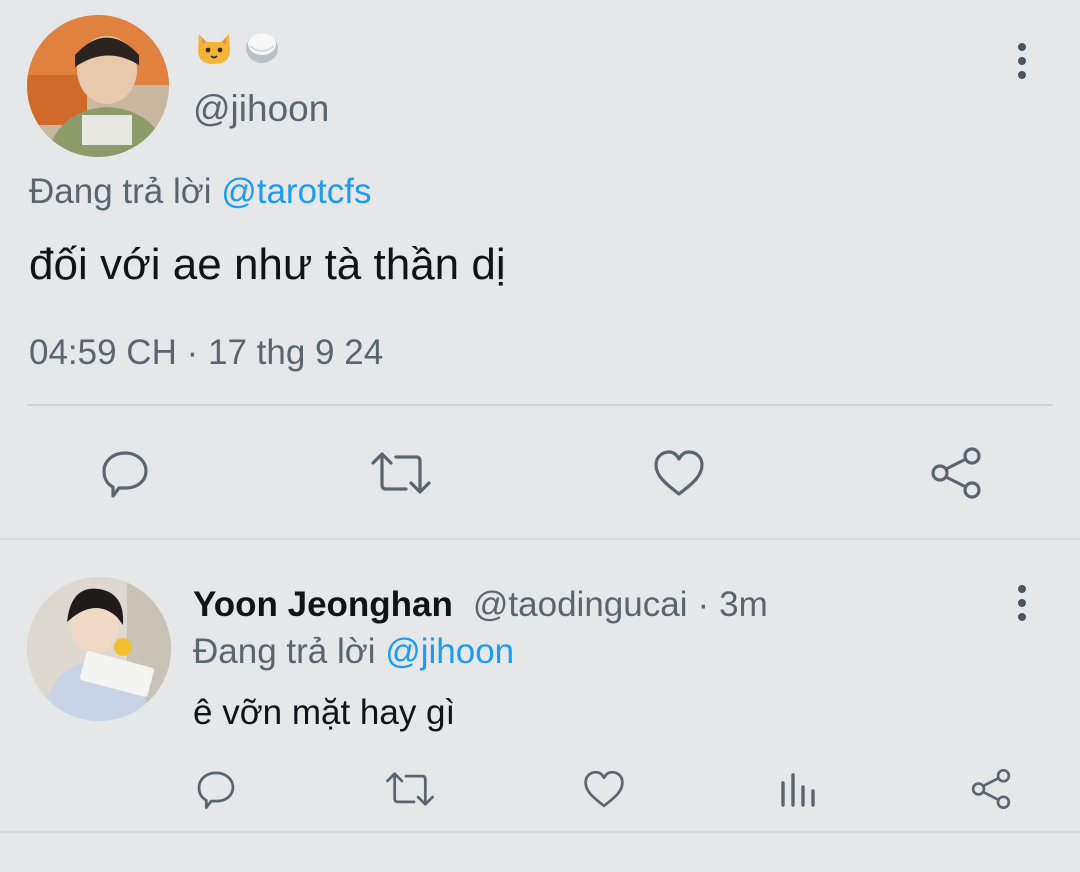 The width and height of the screenshot is (1080, 872). I want to click on share-button, so click(956, 473).